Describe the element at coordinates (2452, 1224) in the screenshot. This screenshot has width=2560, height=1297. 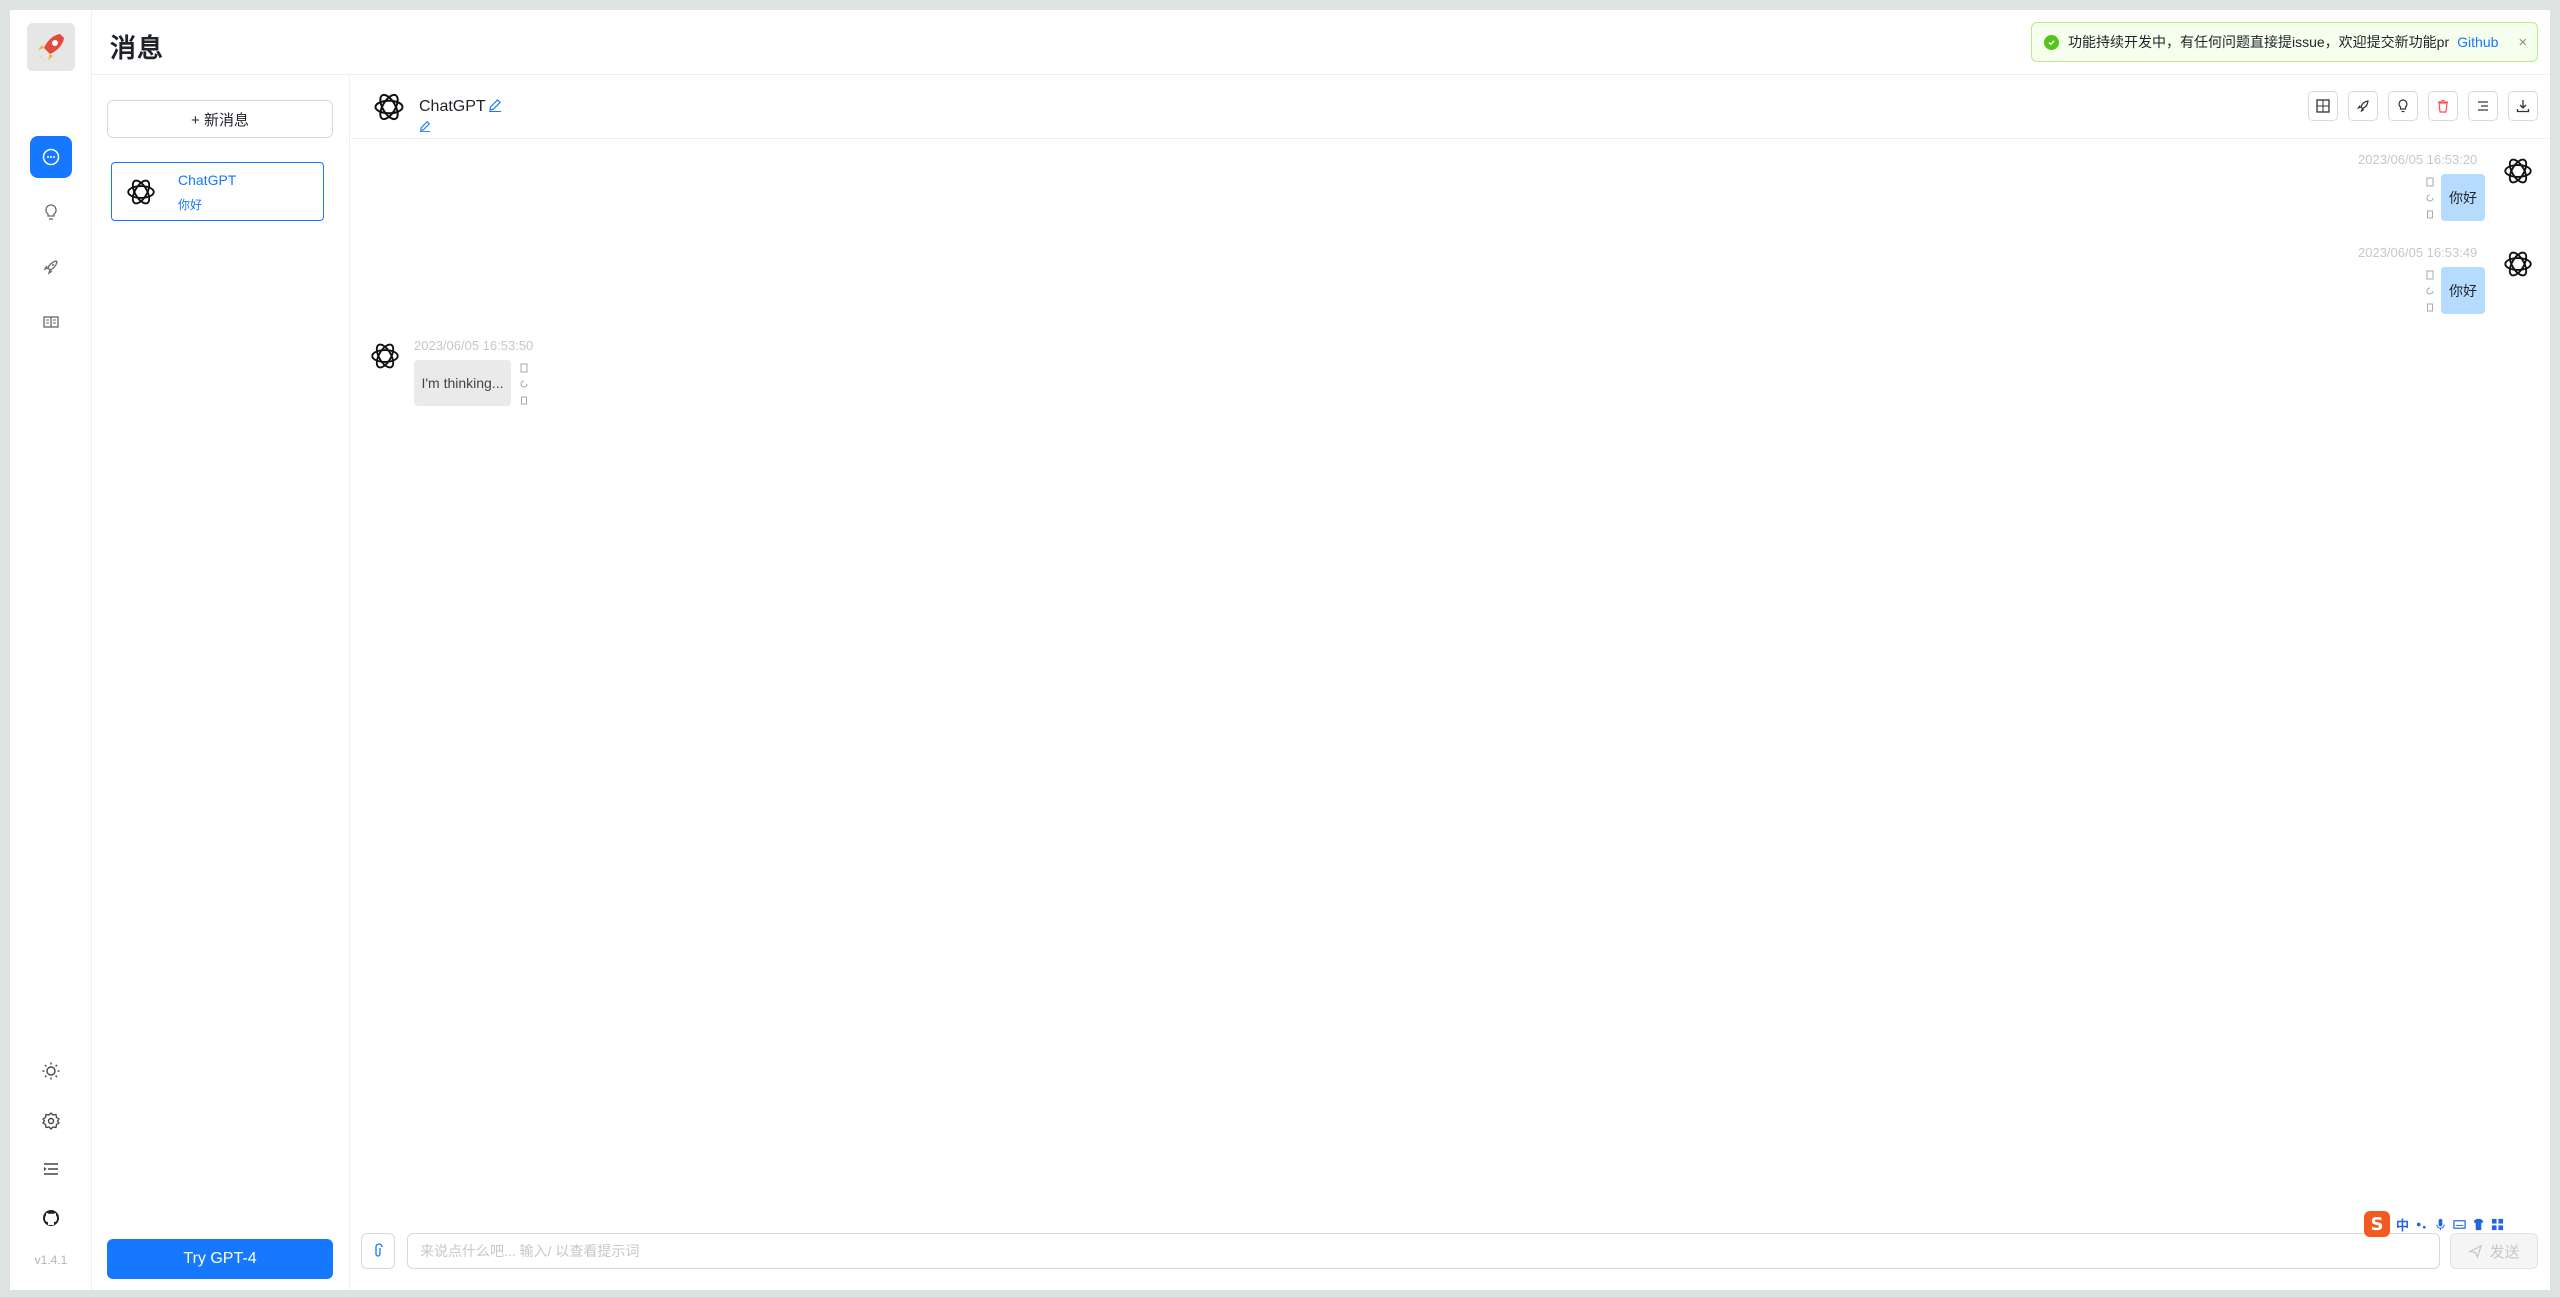
I see `ime-toolbar: S 中` at that location.